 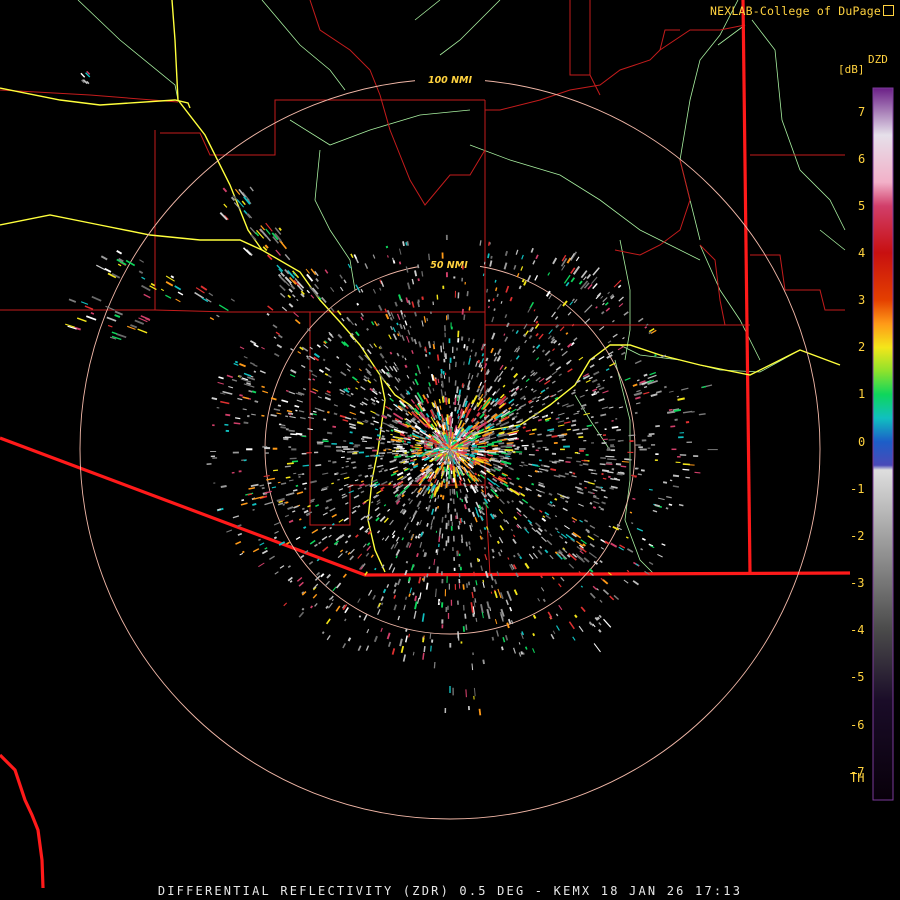 I want to click on colorbar-tick-label: -5, so click(x=857, y=677).